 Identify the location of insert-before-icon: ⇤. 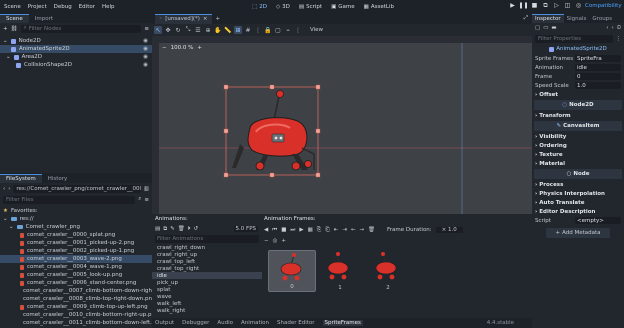
(336, 230).